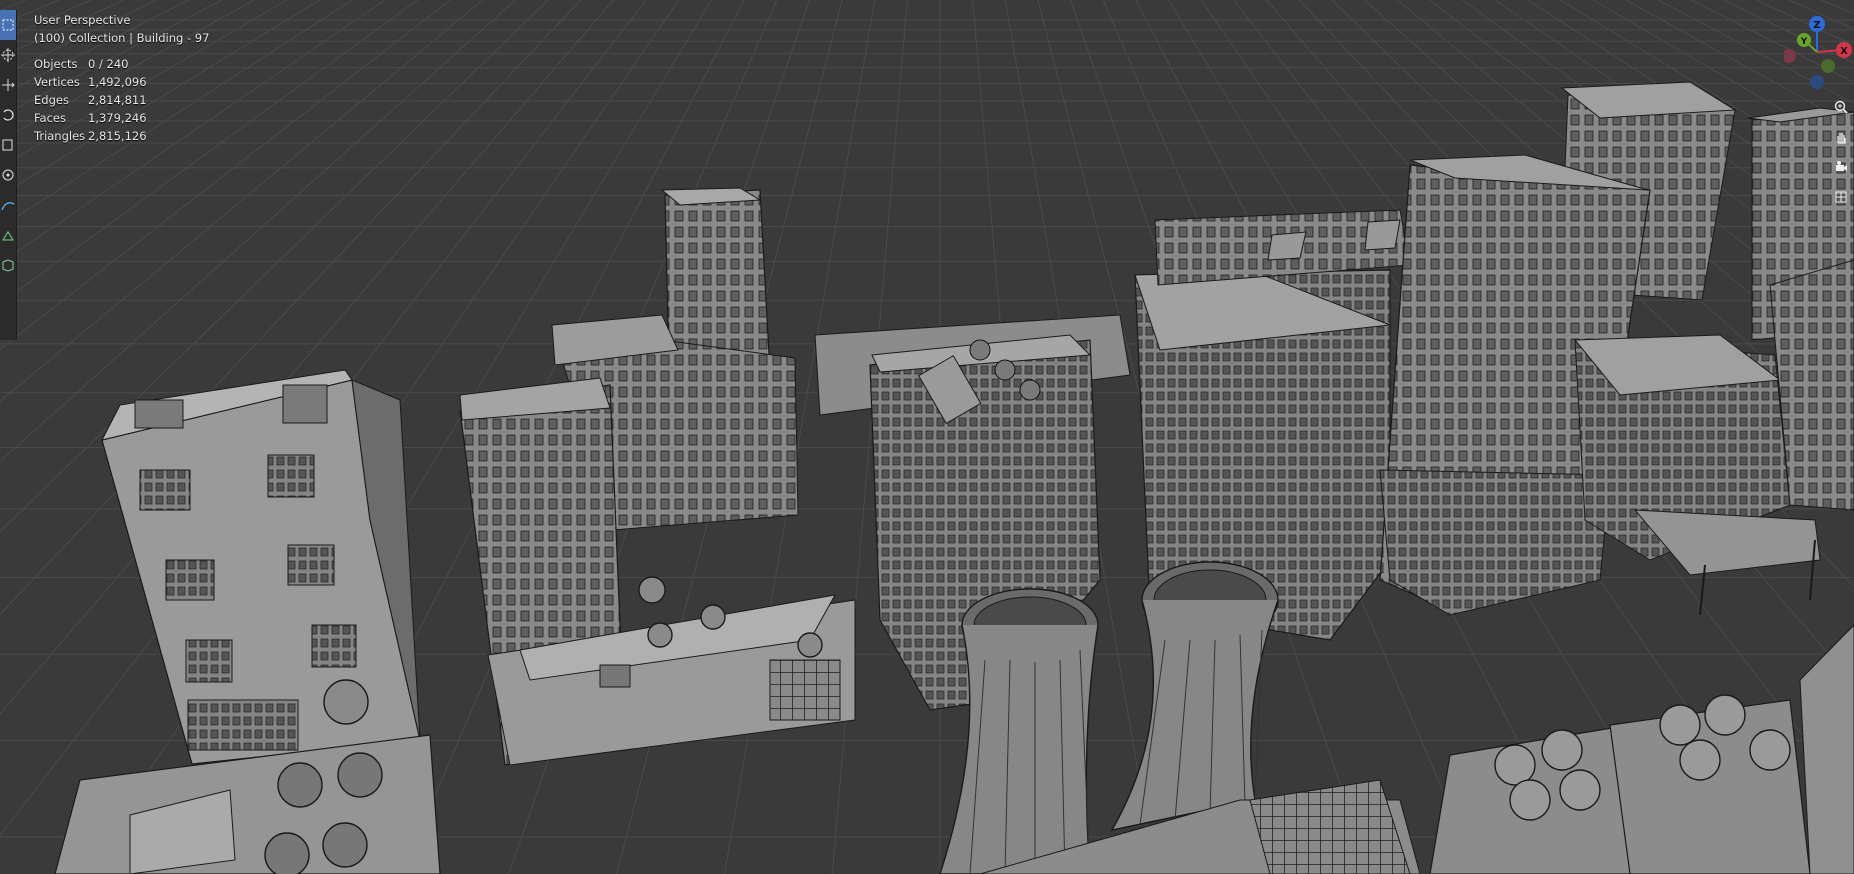 This screenshot has height=874, width=1854. I want to click on cursor-icon, so click(8, 55).